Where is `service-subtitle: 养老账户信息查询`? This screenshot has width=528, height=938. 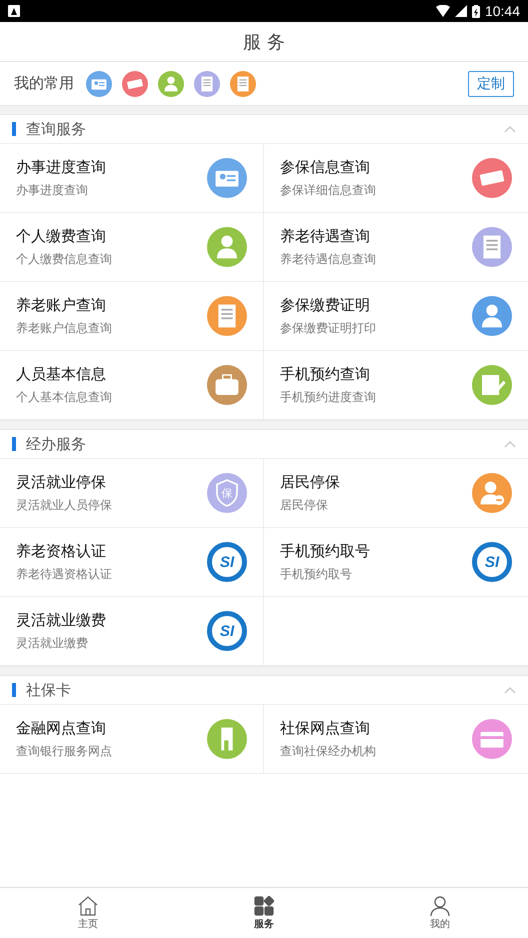 service-subtitle: 养老账户信息查询 is located at coordinates (64, 328).